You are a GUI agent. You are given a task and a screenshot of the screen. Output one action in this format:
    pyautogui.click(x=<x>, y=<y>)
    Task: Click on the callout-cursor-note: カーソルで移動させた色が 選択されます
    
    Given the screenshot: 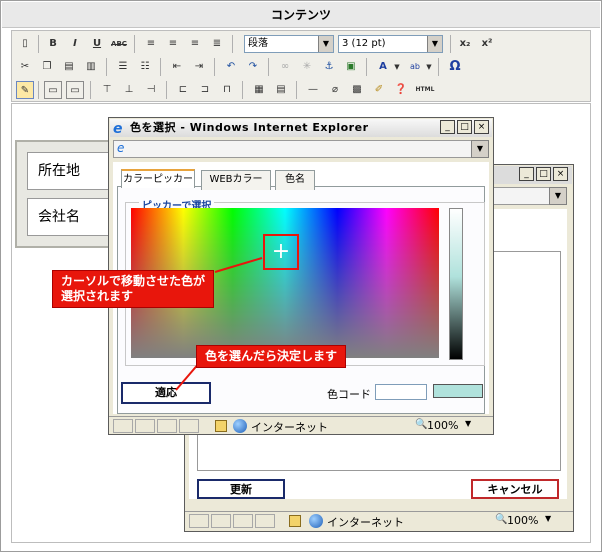 What is the action you would take?
    pyautogui.click(x=133, y=289)
    